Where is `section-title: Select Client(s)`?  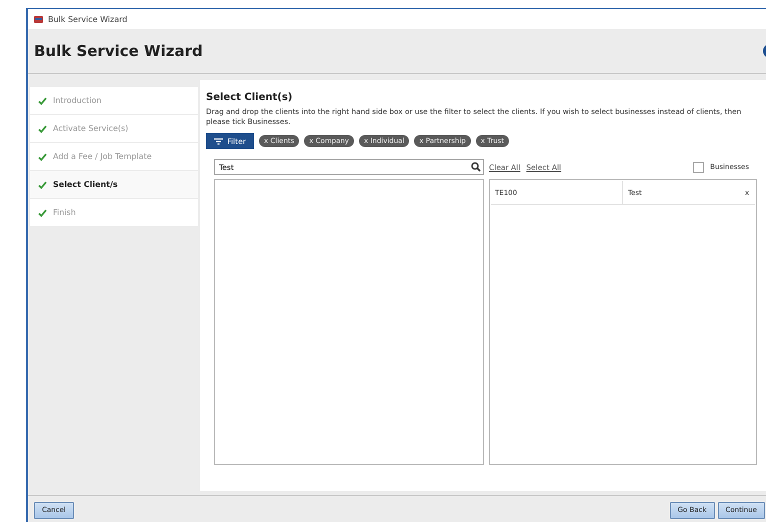
section-title: Select Client(s) is located at coordinates (250, 97).